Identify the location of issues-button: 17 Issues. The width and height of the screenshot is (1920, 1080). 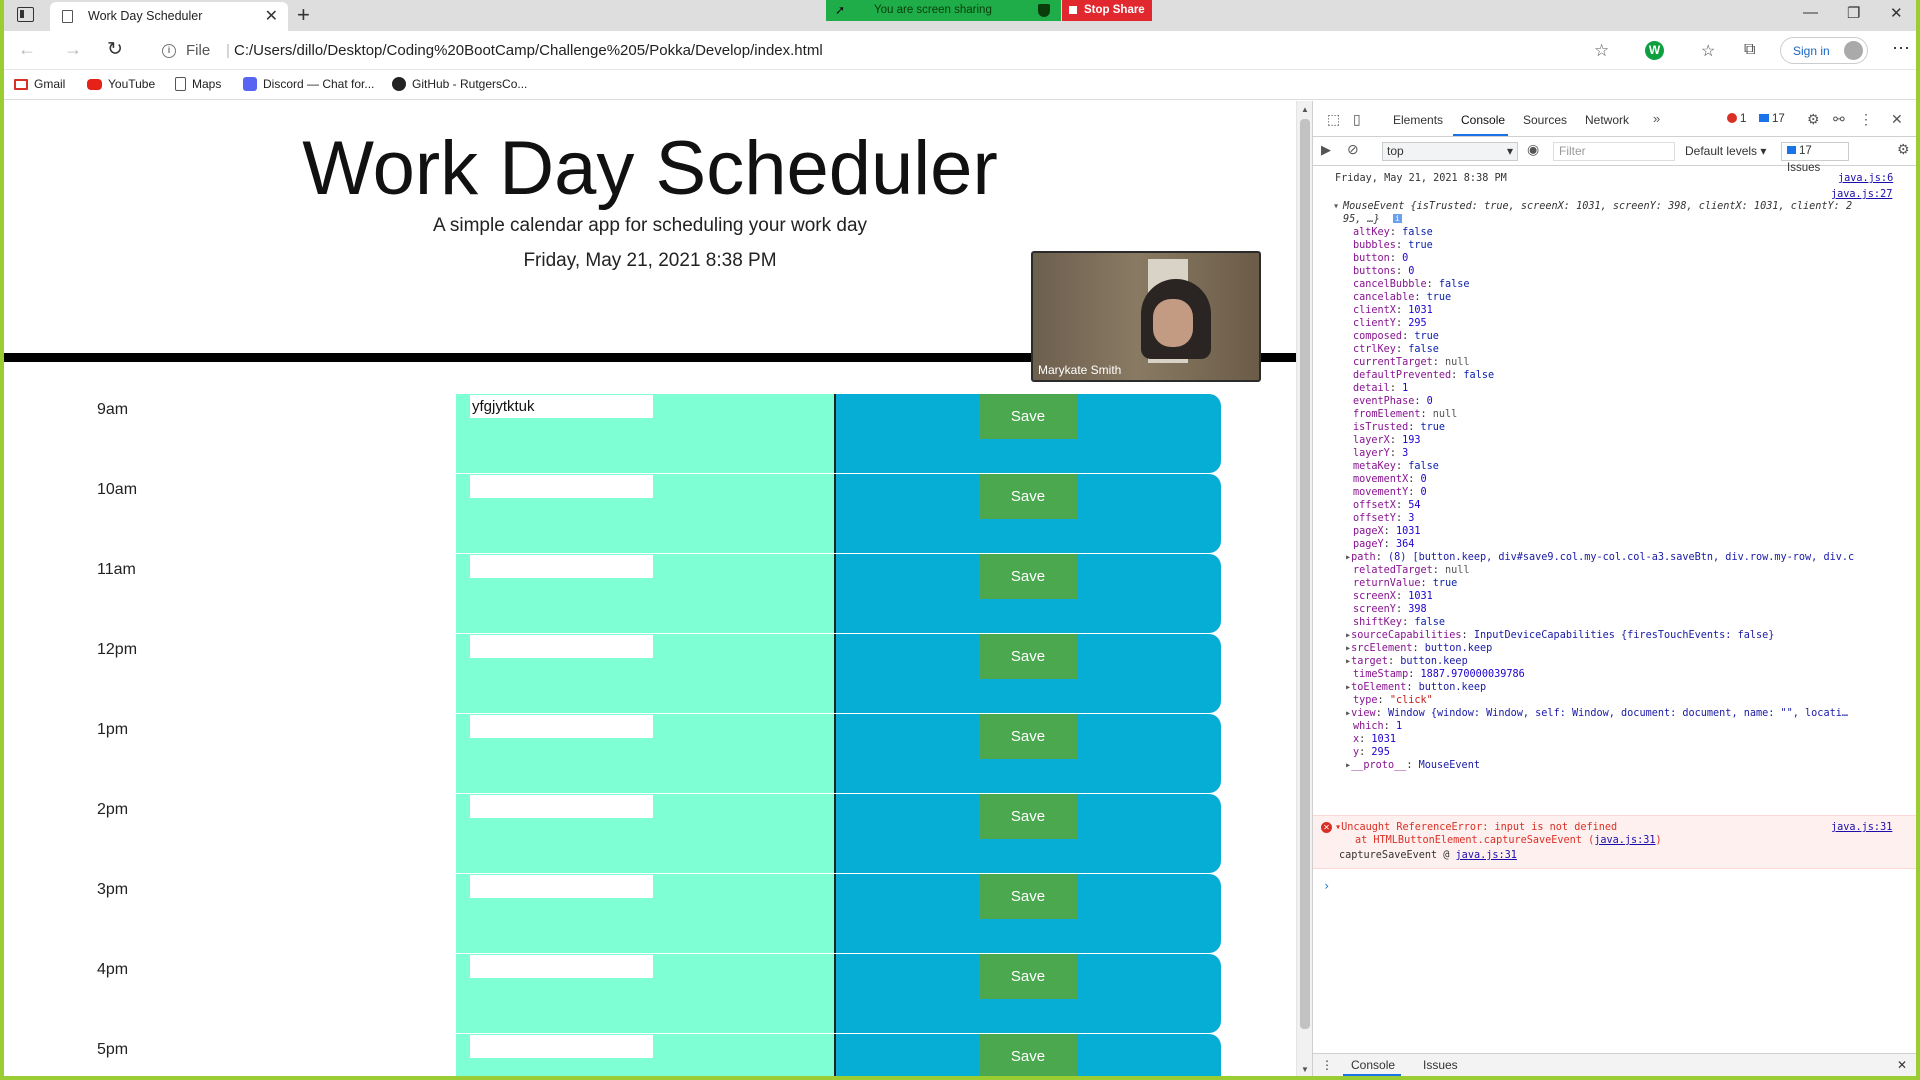
(1815, 158).